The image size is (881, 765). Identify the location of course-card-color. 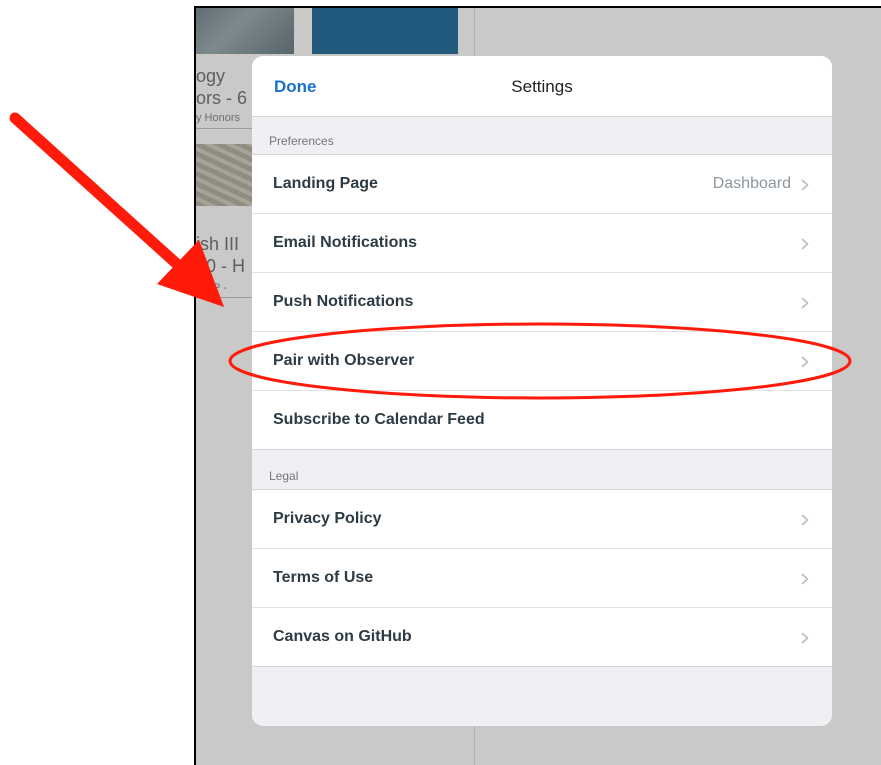
(385, 31).